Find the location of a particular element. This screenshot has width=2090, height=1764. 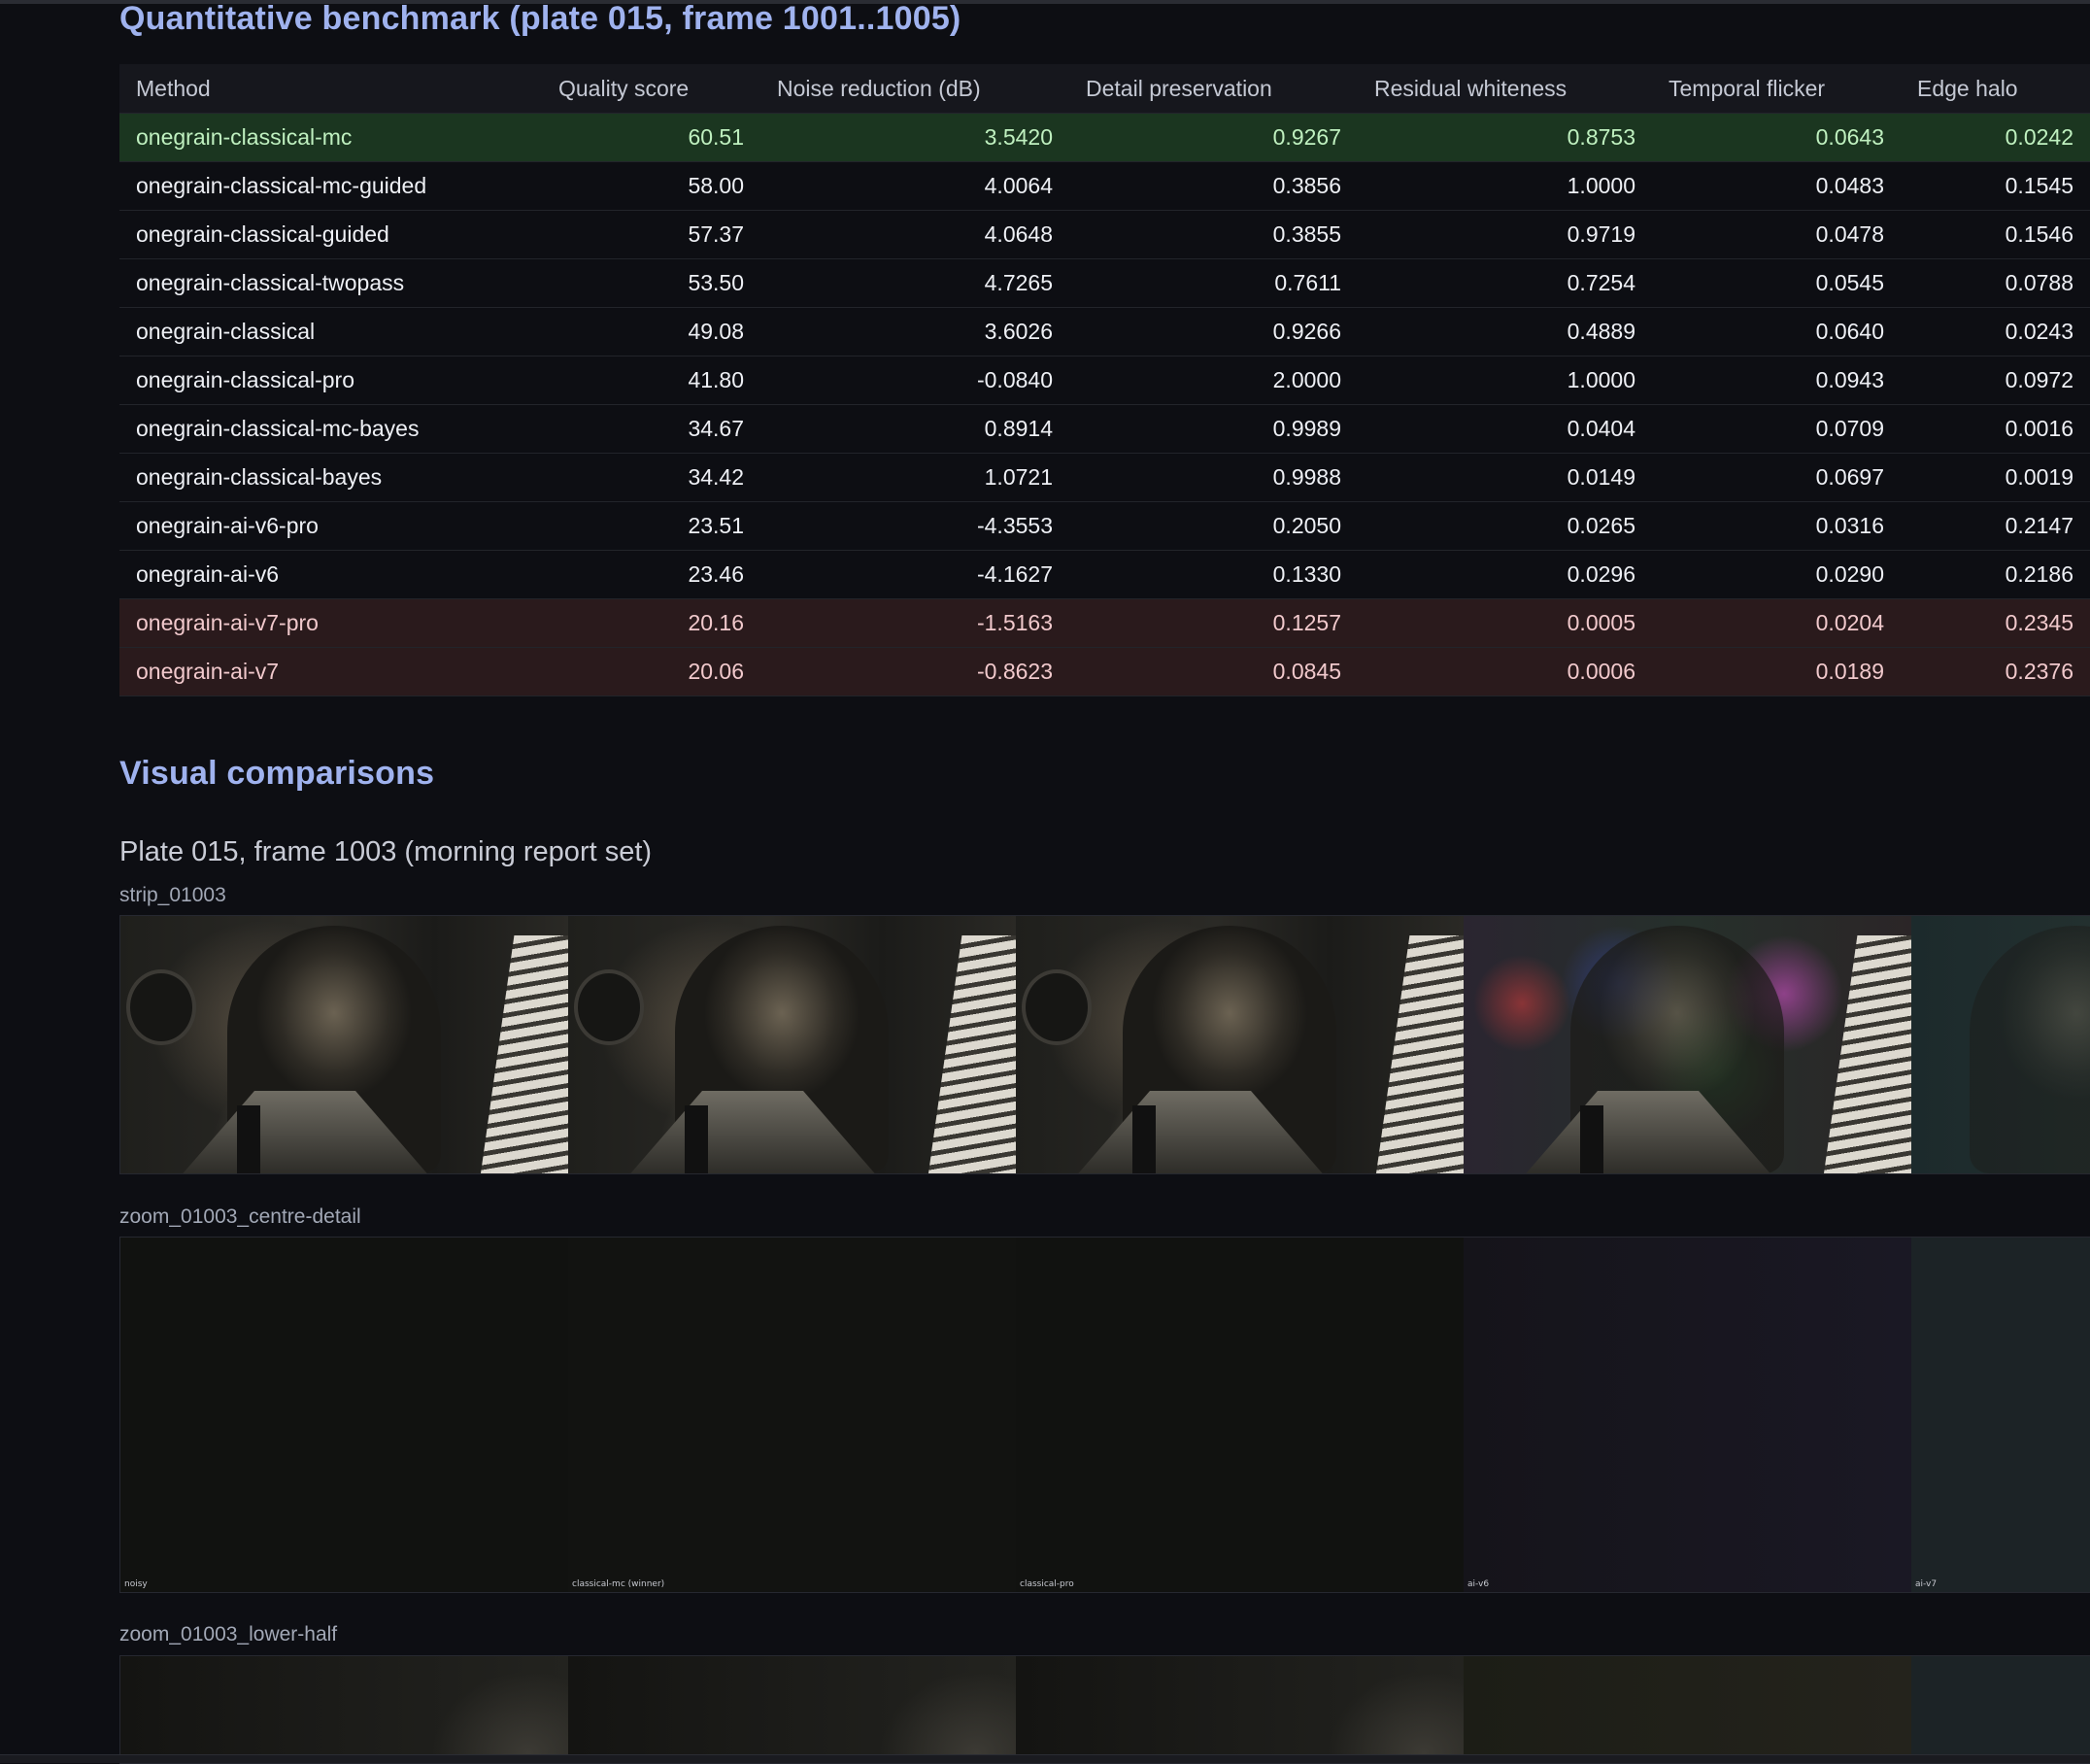

cell-edge-halo: 0.0019 is located at coordinates (1995, 477).